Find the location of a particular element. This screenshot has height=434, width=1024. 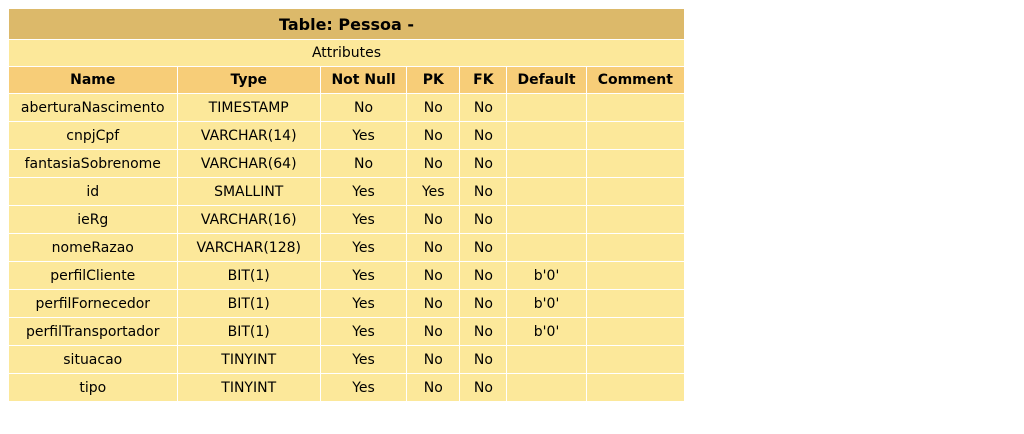

table-row: perfilCliente BIT(1) Yes No No b'0' is located at coordinates (346, 275).